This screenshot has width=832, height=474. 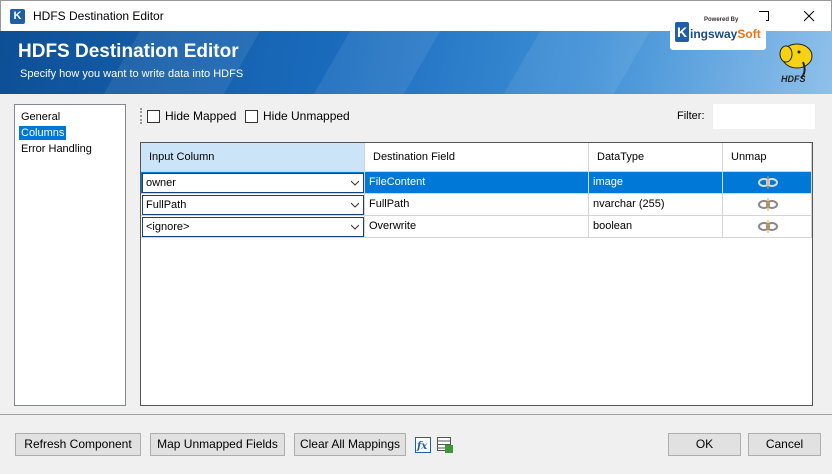 What do you see at coordinates (78, 444) in the screenshot?
I see `refresh-component-button: Refresh Component` at bounding box center [78, 444].